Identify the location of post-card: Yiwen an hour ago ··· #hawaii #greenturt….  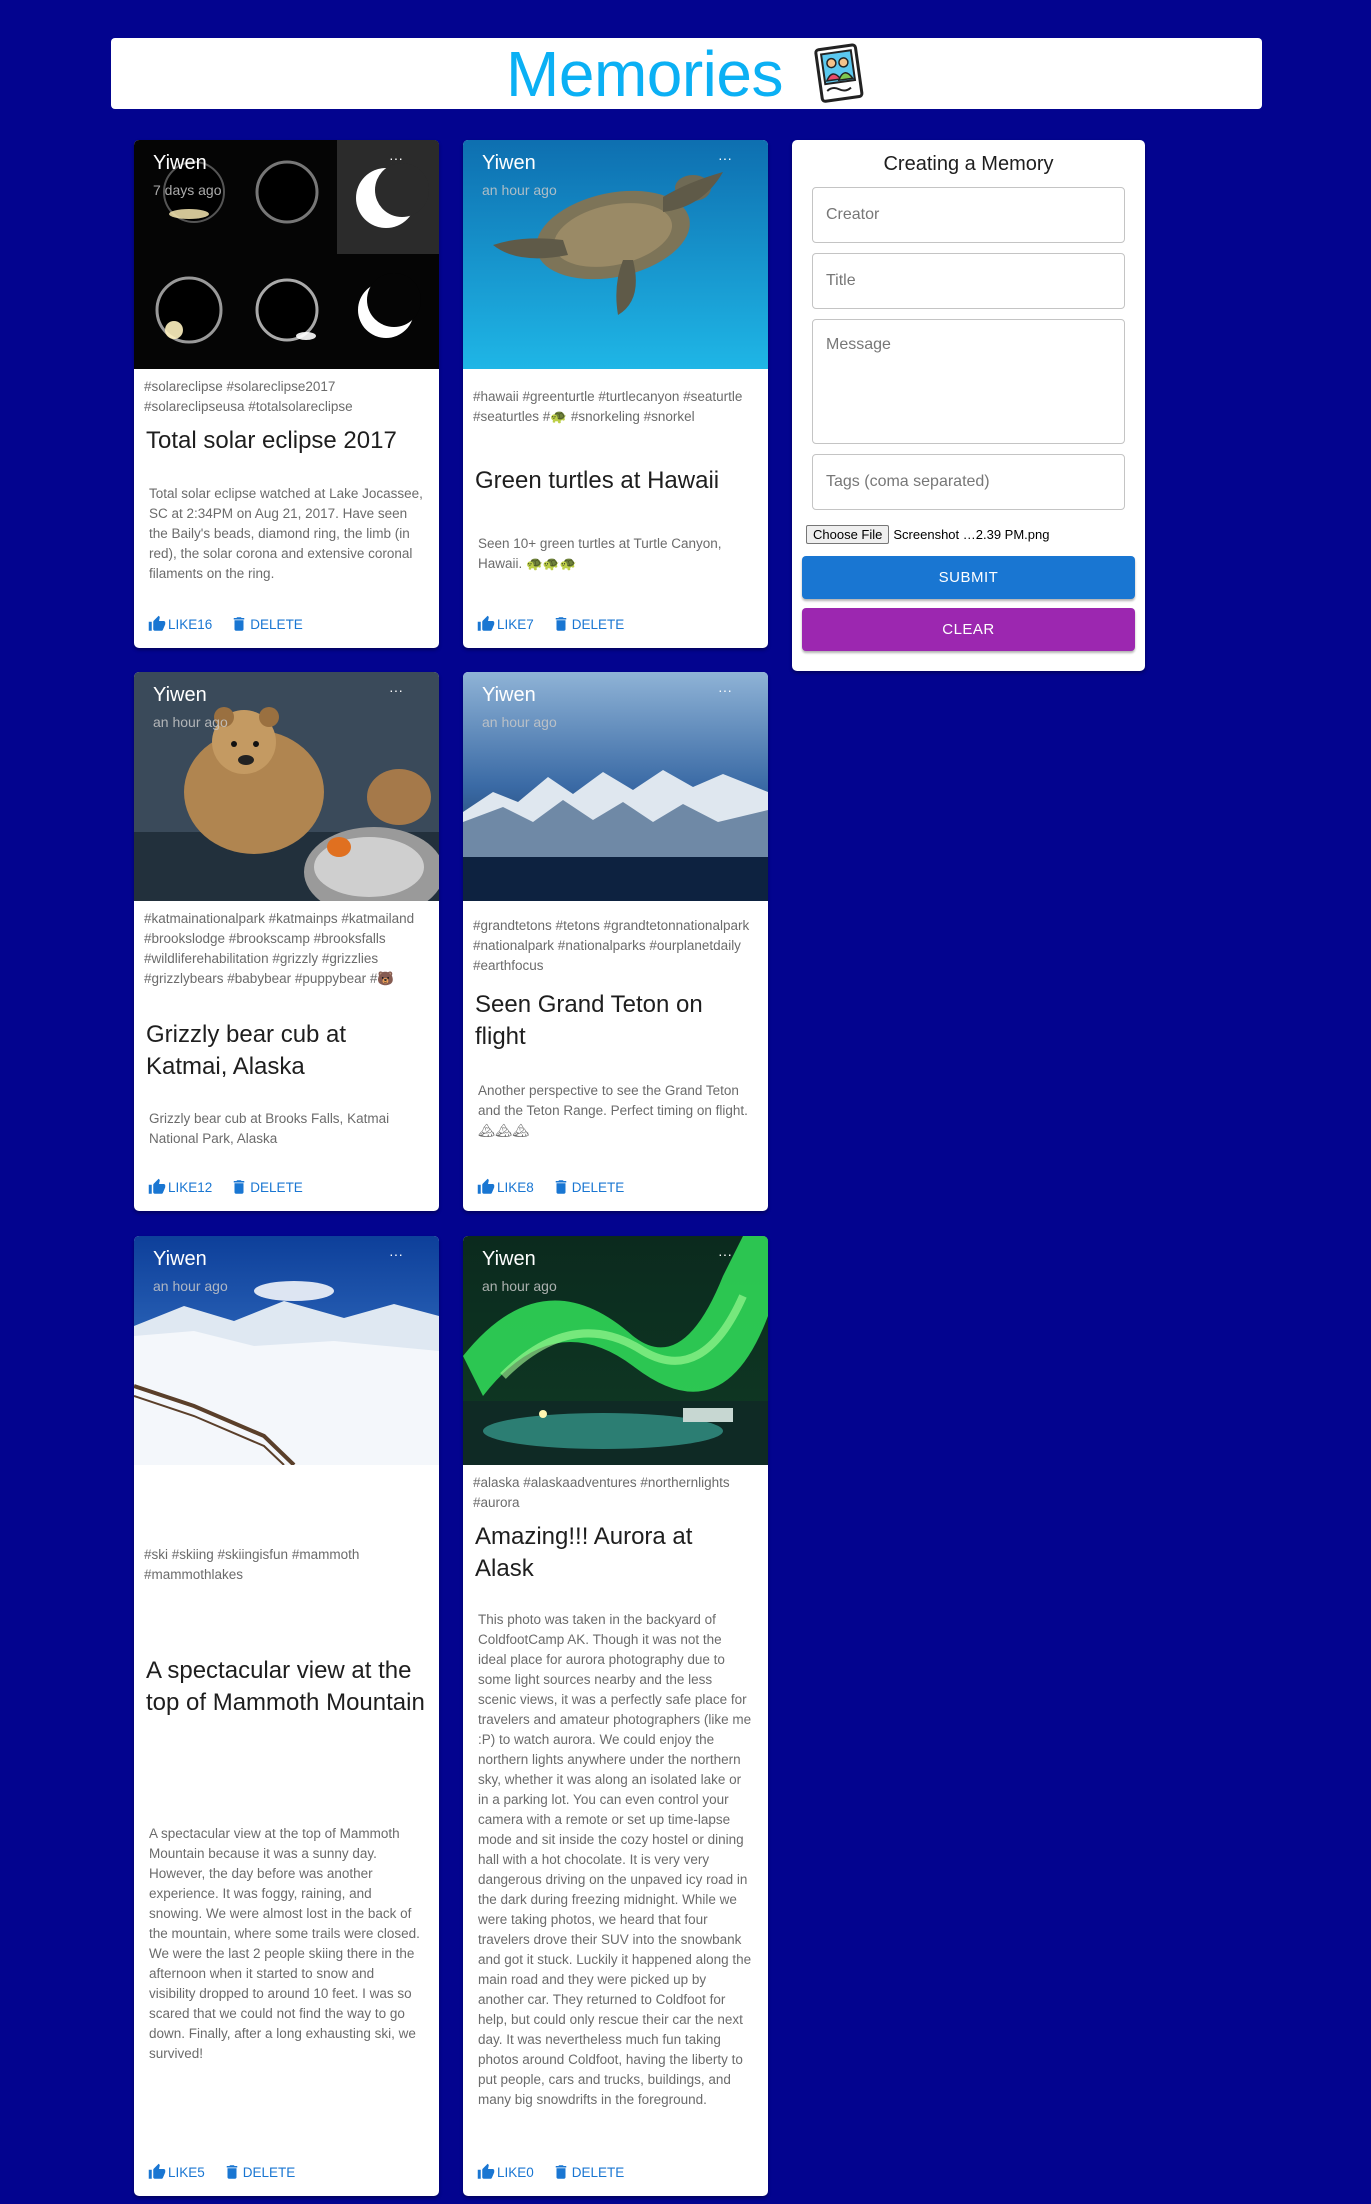
(615, 394).